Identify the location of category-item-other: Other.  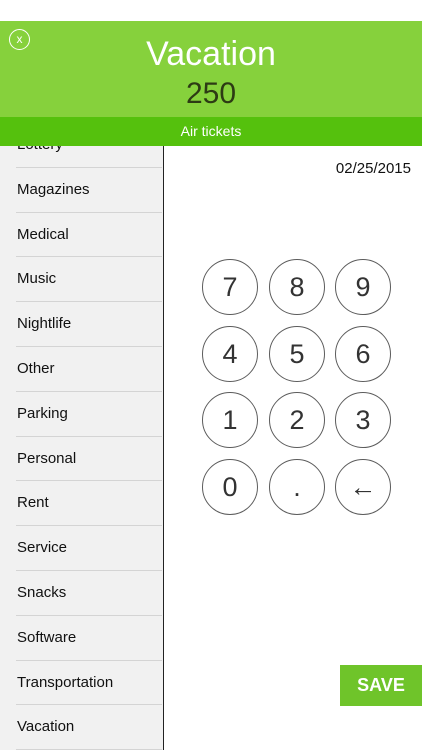
(81, 369).